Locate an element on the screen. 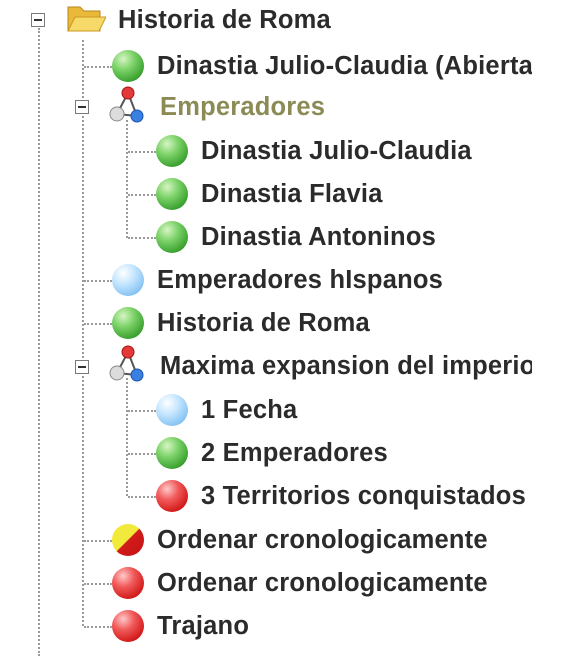 The image size is (568, 656). tree-node: Dinastia Antoninos is located at coordinates (296, 237).